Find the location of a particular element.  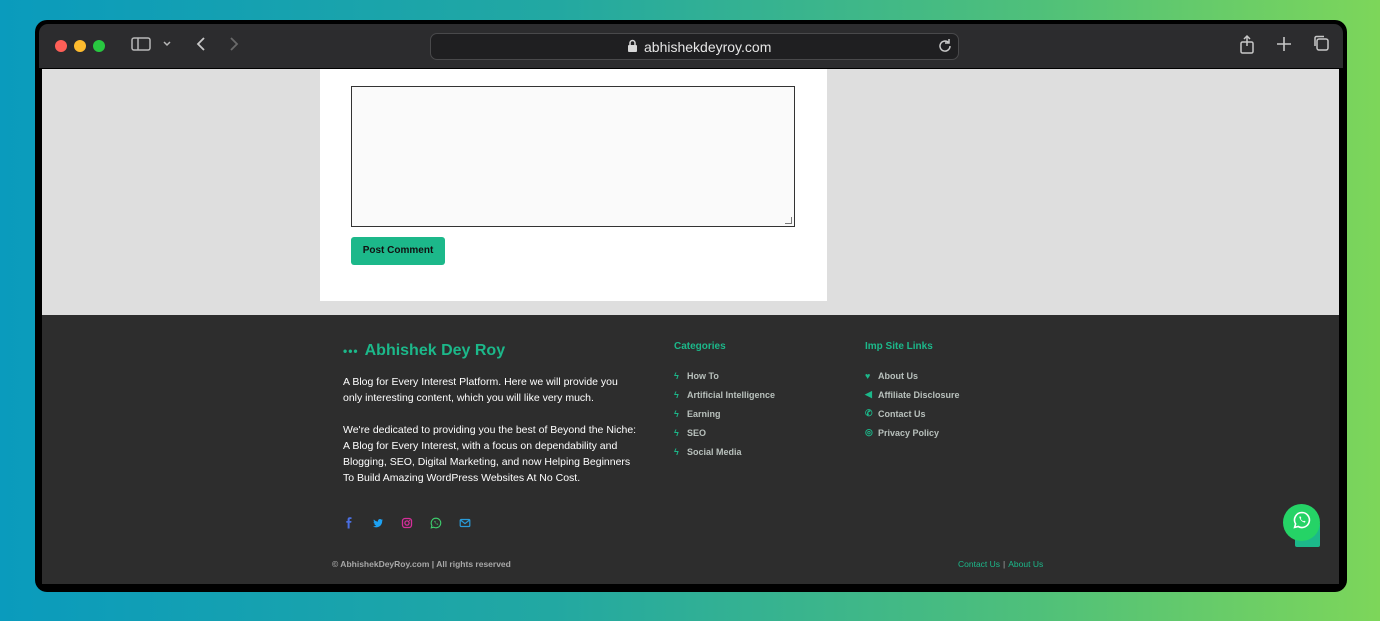

footer-bottom-links: Contact Us | About Us is located at coordinates (1000, 564).